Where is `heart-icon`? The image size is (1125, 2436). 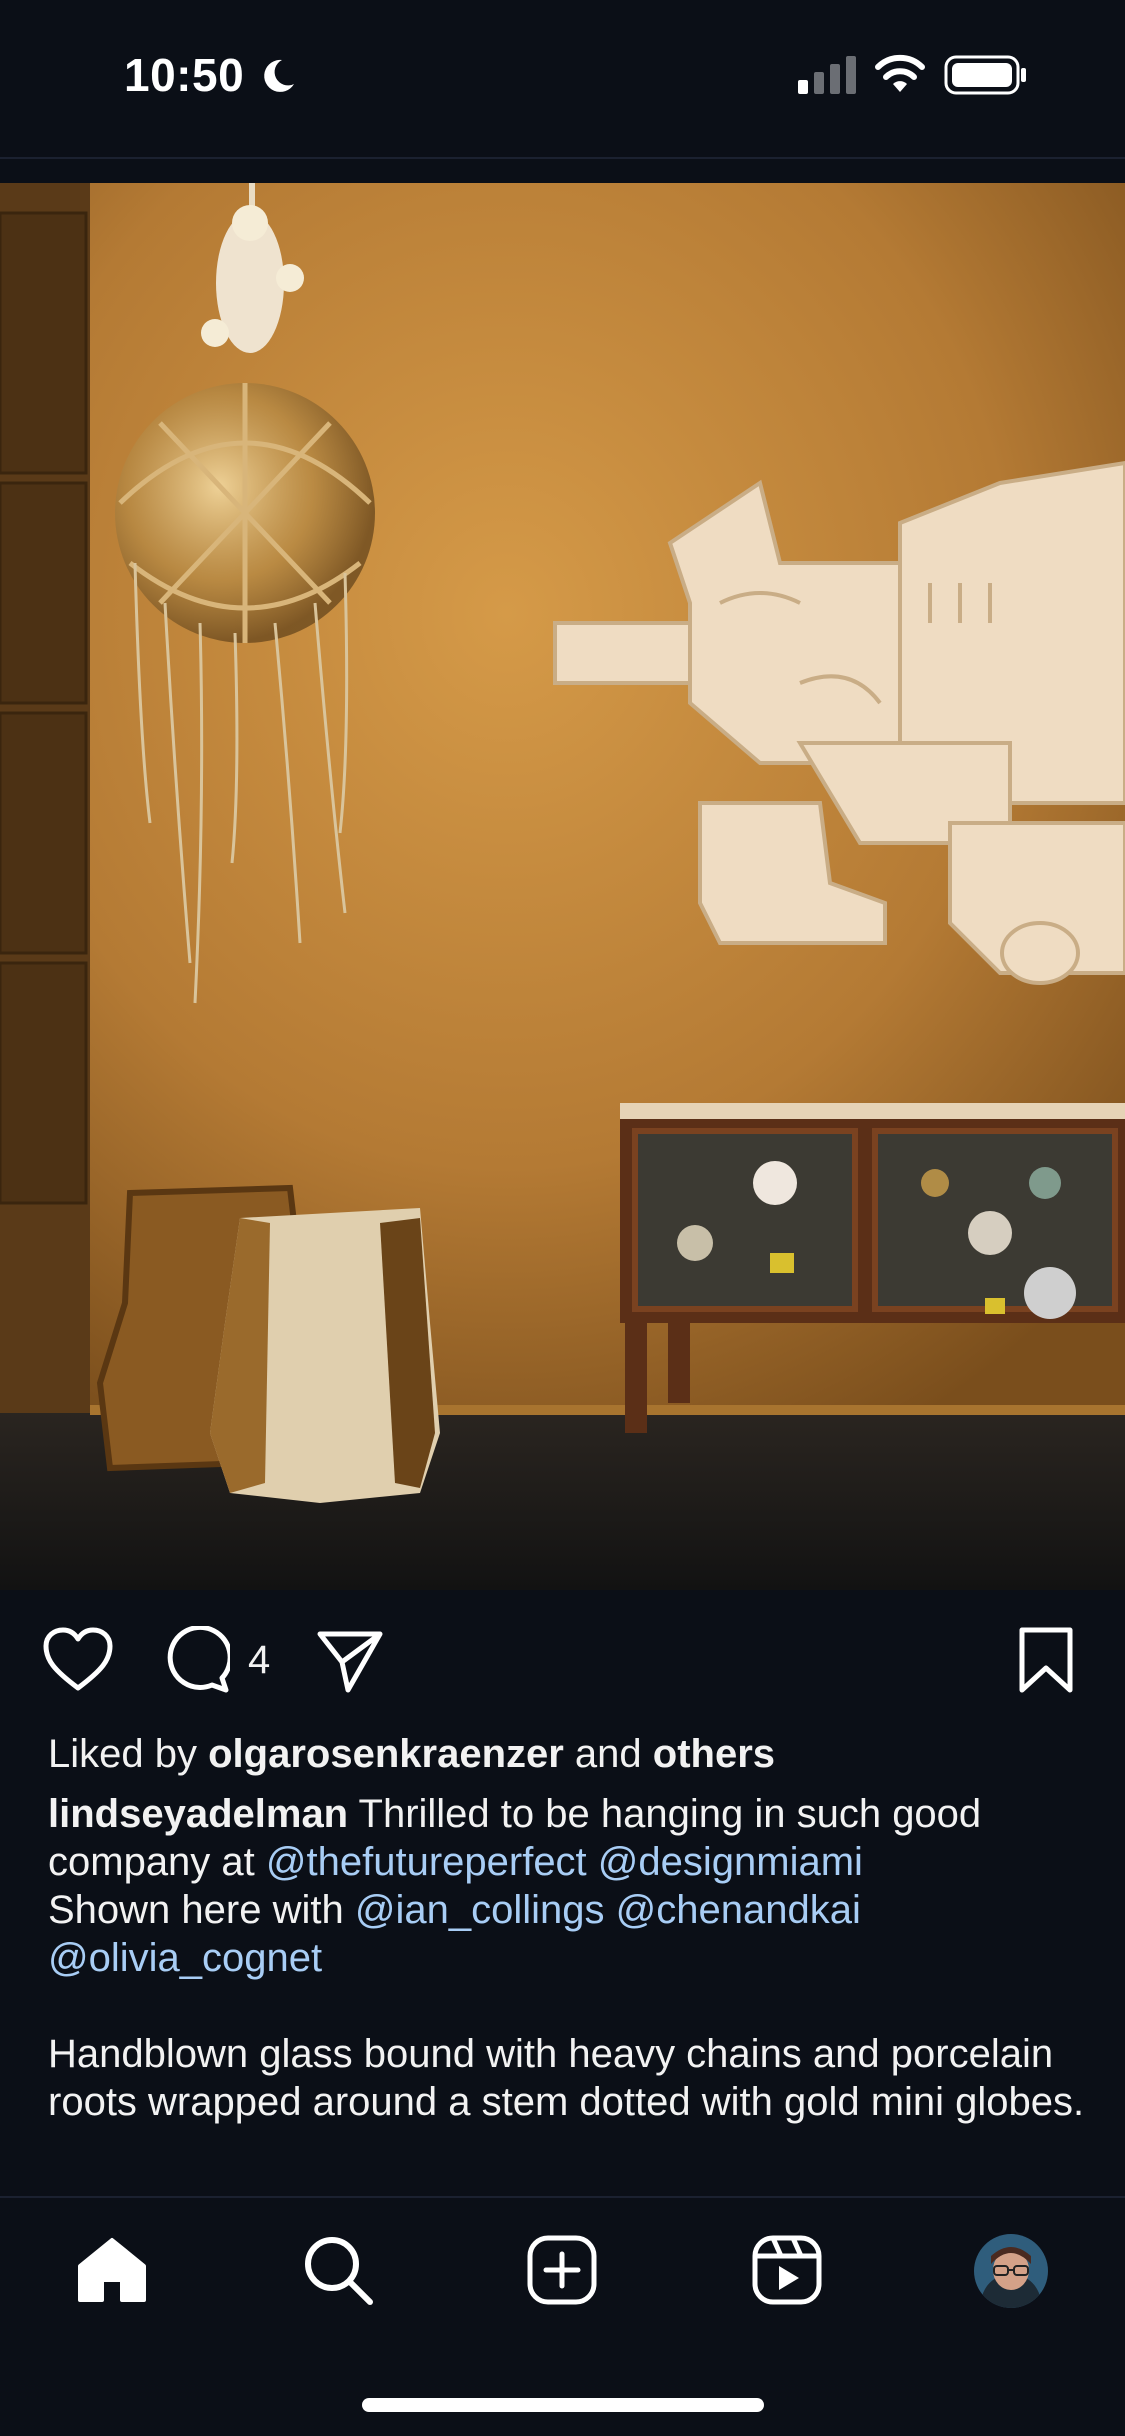 heart-icon is located at coordinates (78, 1659).